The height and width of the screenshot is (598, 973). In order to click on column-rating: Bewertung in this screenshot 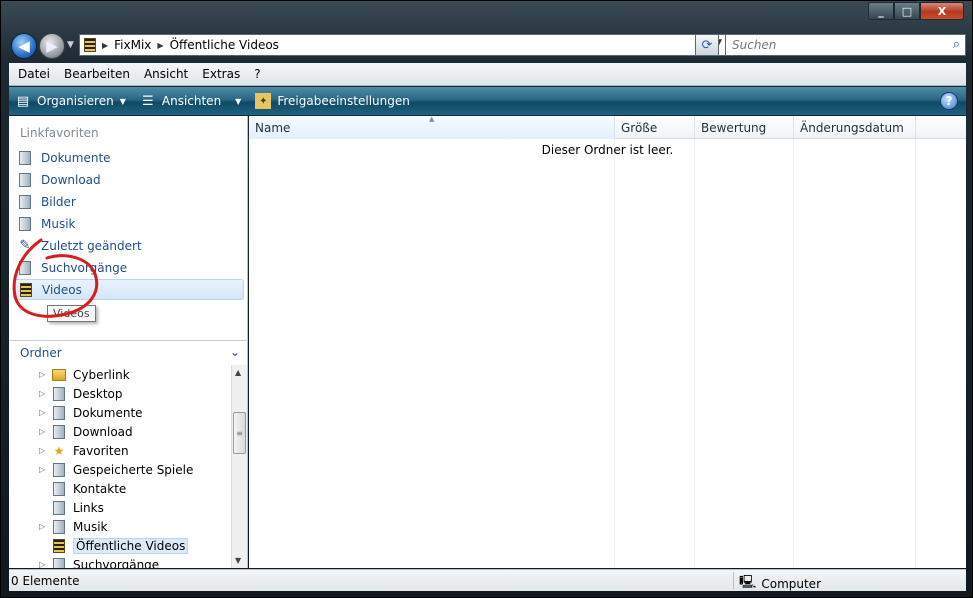, I will do `click(744, 127)`.